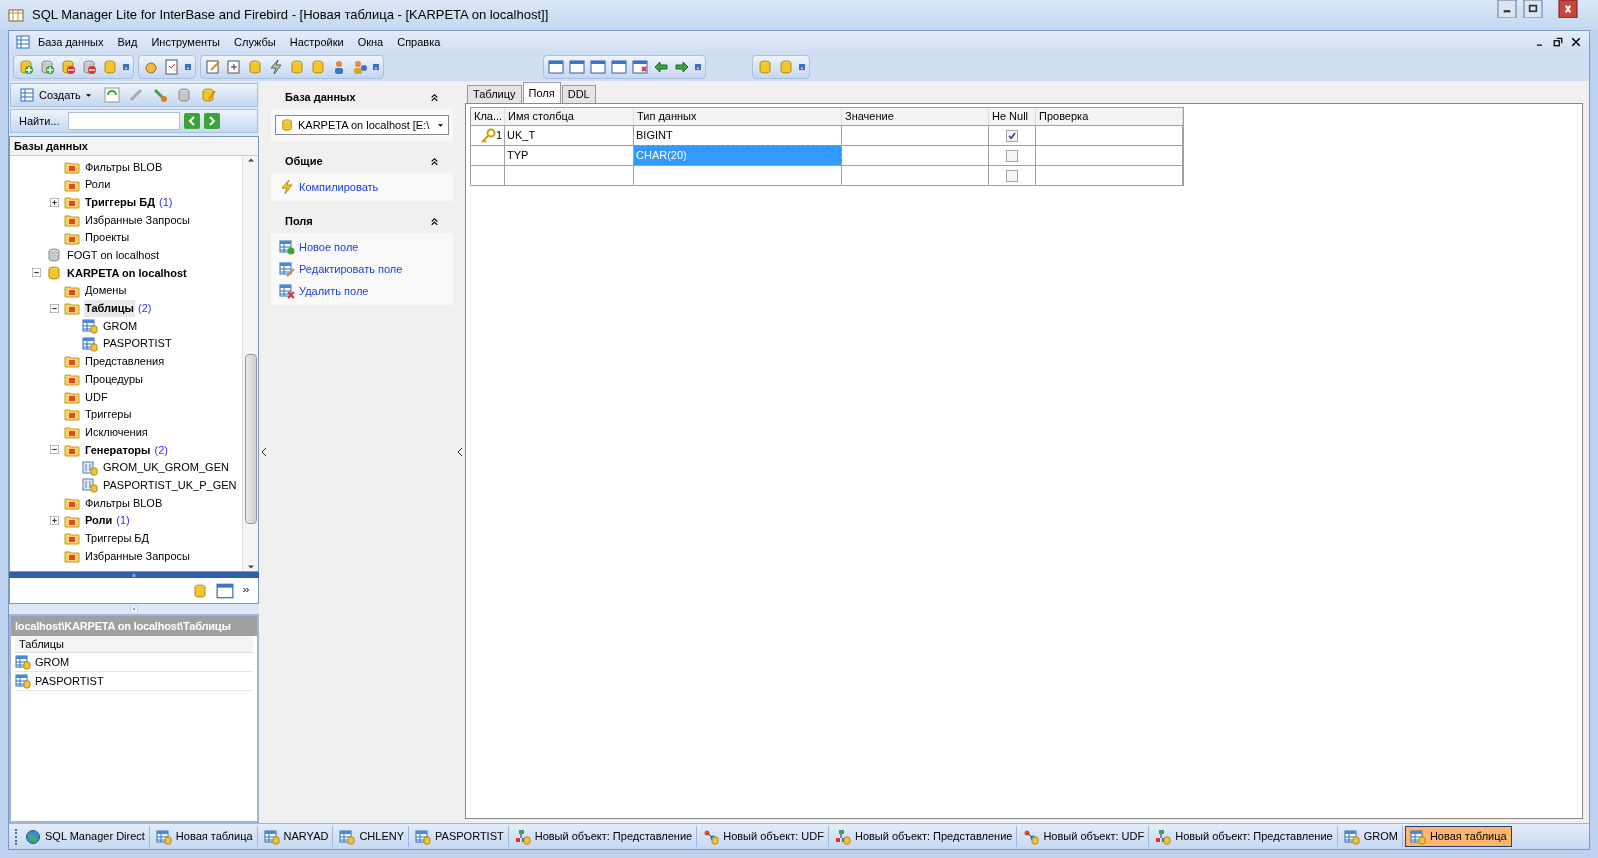 This screenshot has width=1598, height=858. I want to click on scrollbar, so click(250, 363).